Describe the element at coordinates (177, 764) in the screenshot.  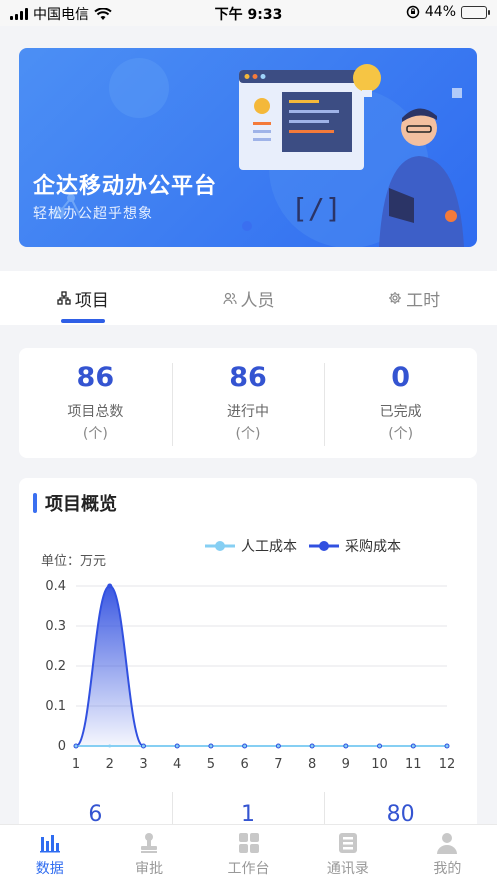
I see `x-tick-label: 4` at that location.